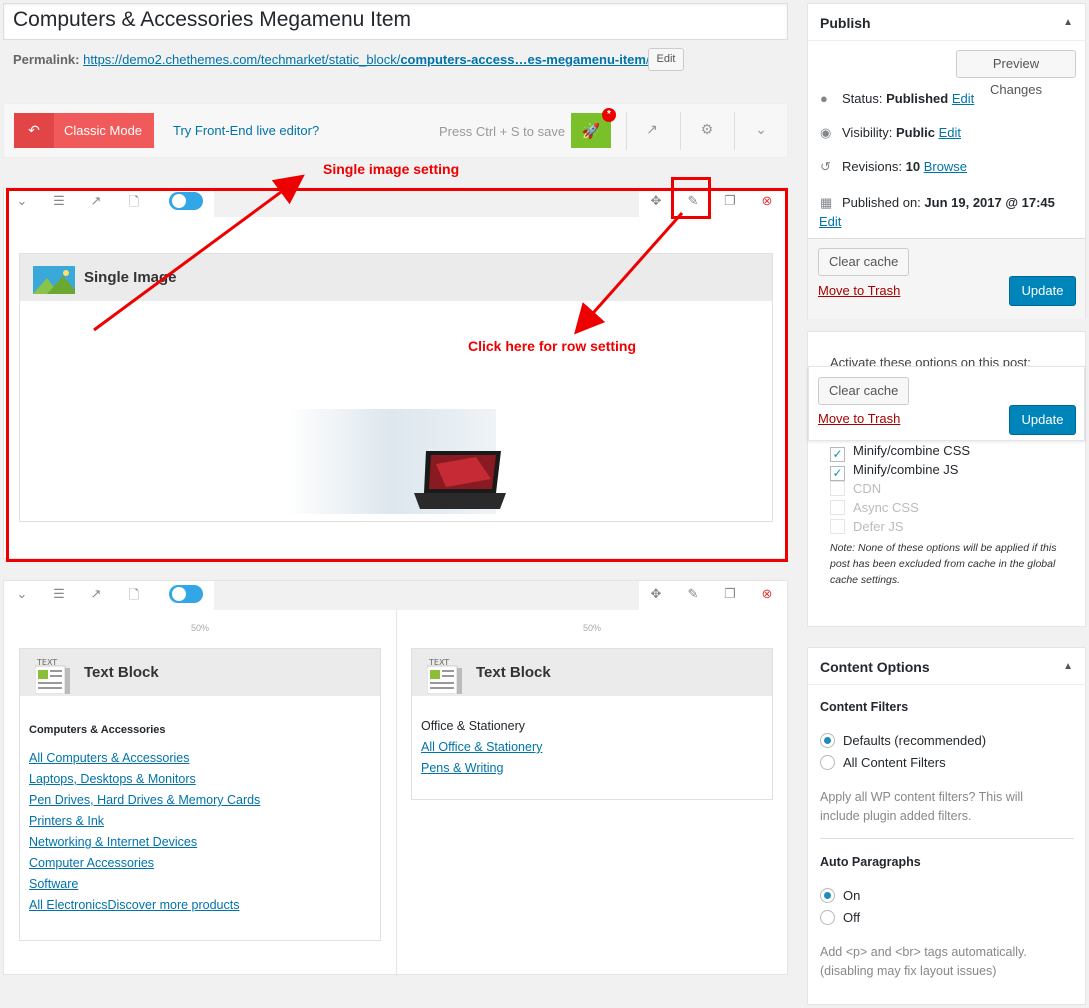 Image resolution: width=1089 pixels, height=1008 pixels. Describe the element at coordinates (825, 166) in the screenshot. I see `history-icon: ↺` at that location.